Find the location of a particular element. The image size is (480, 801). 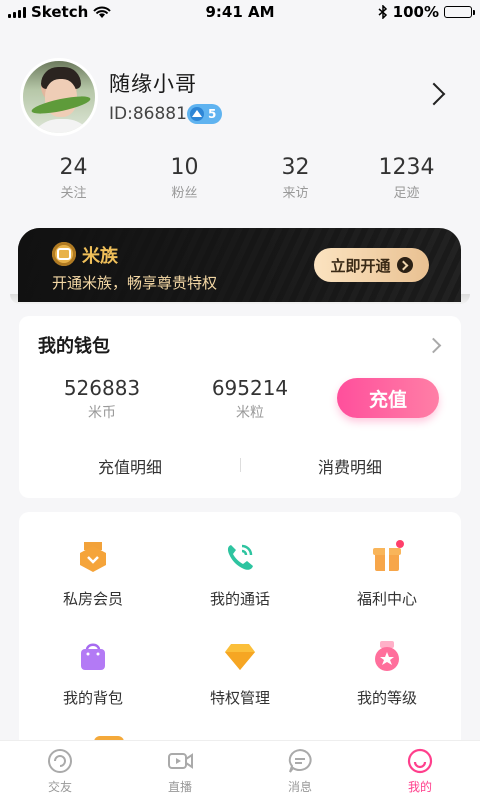

battery-percent: 100% is located at coordinates (415, 12).